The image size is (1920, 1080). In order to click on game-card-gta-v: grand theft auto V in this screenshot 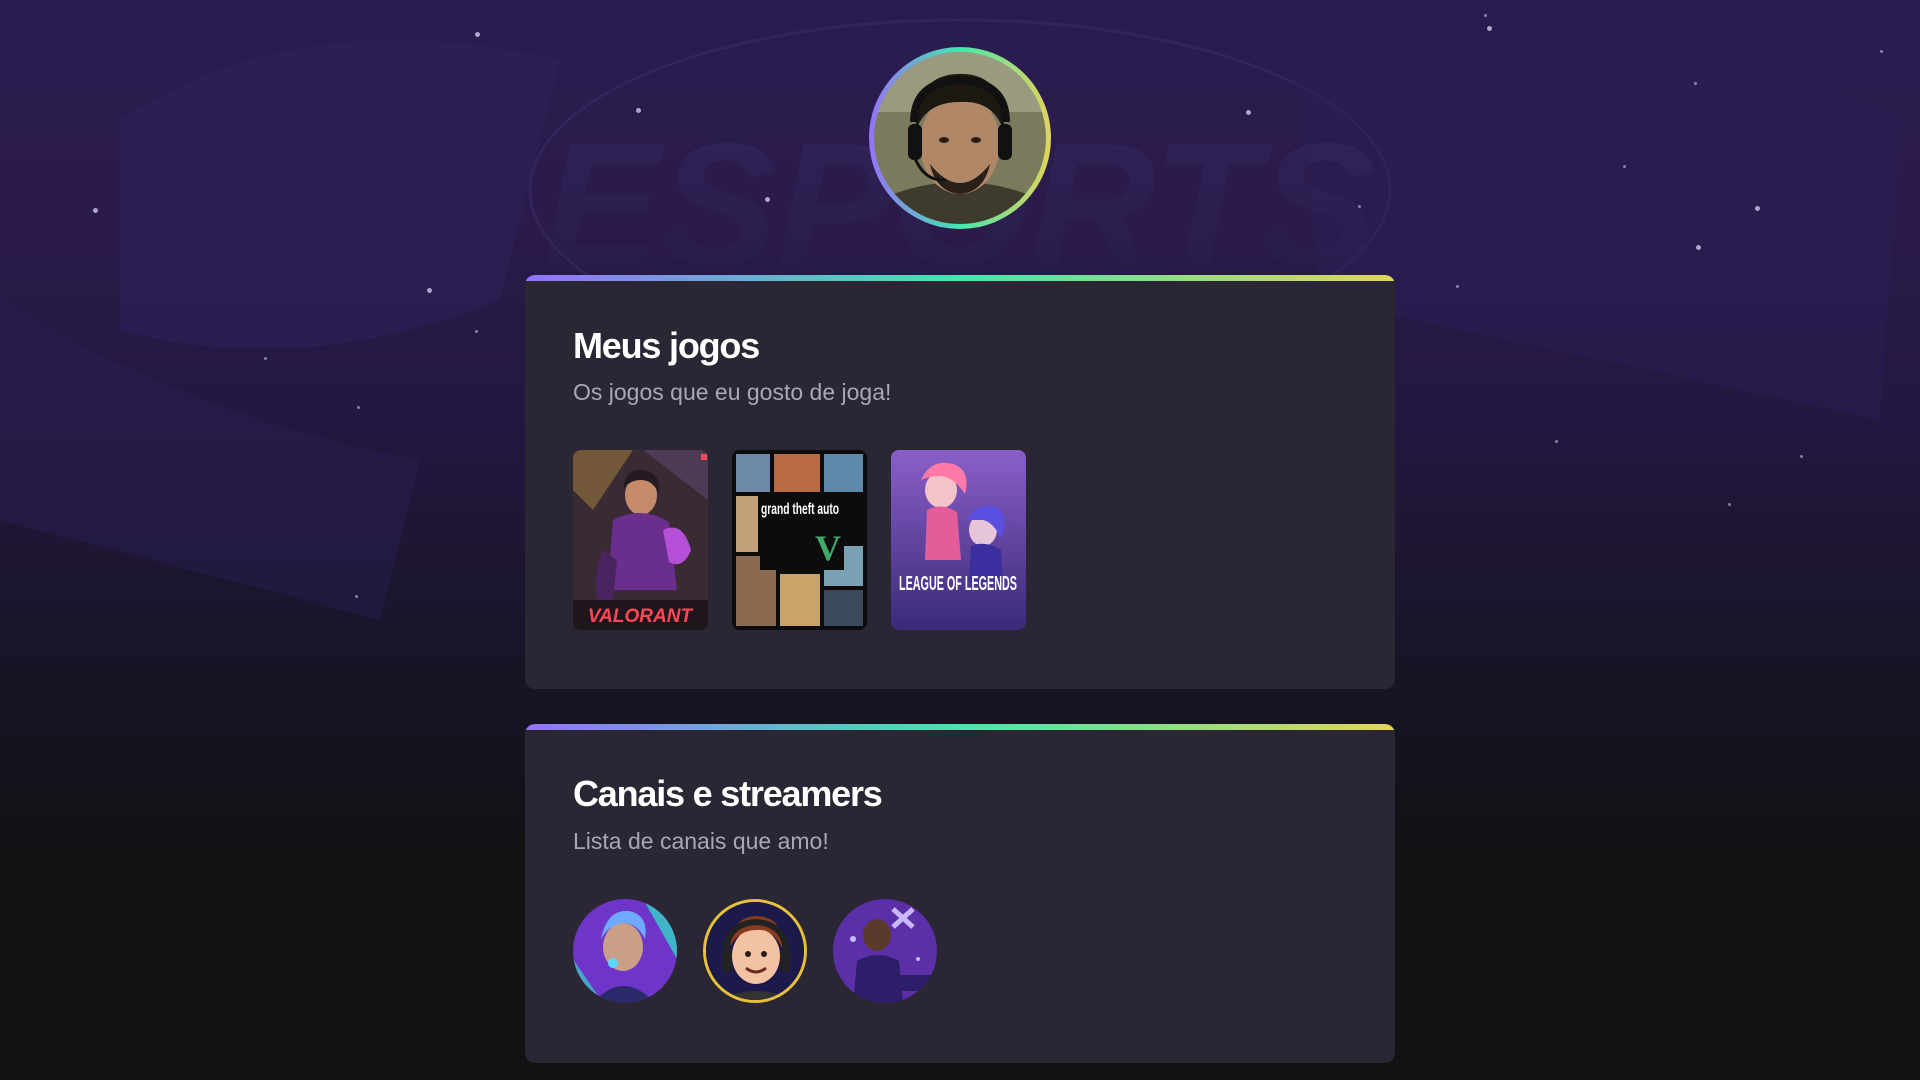, I will do `click(799, 540)`.